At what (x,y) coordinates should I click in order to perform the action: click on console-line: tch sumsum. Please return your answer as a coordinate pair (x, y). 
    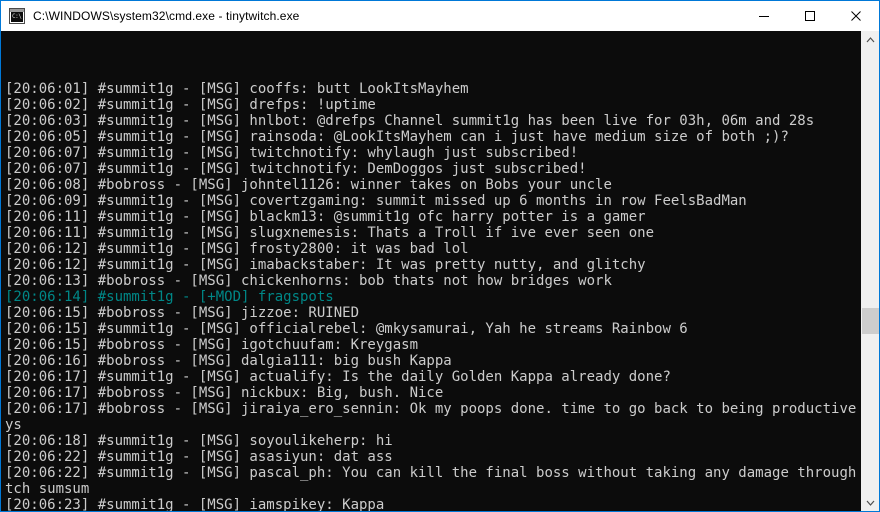
    Looking at the image, I should click on (47, 489).